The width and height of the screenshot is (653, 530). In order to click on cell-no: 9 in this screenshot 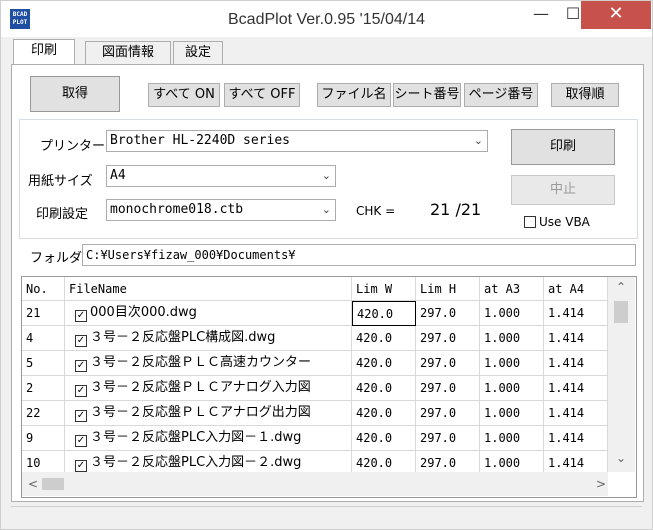, I will do `click(43, 438)`.